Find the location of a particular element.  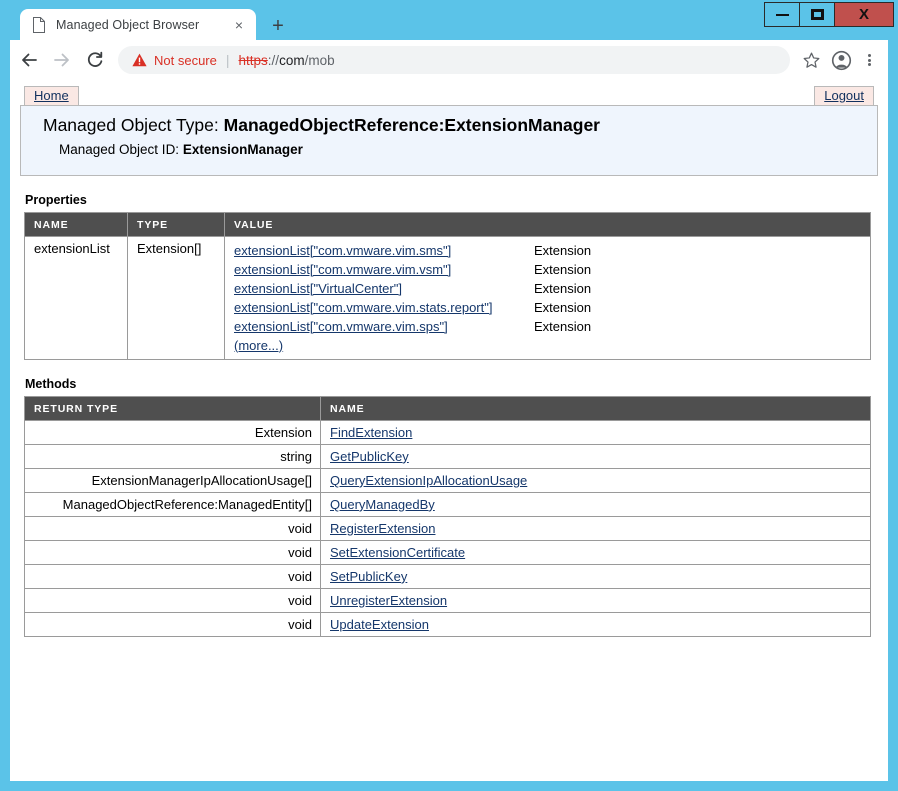

url-host: com is located at coordinates (292, 60).